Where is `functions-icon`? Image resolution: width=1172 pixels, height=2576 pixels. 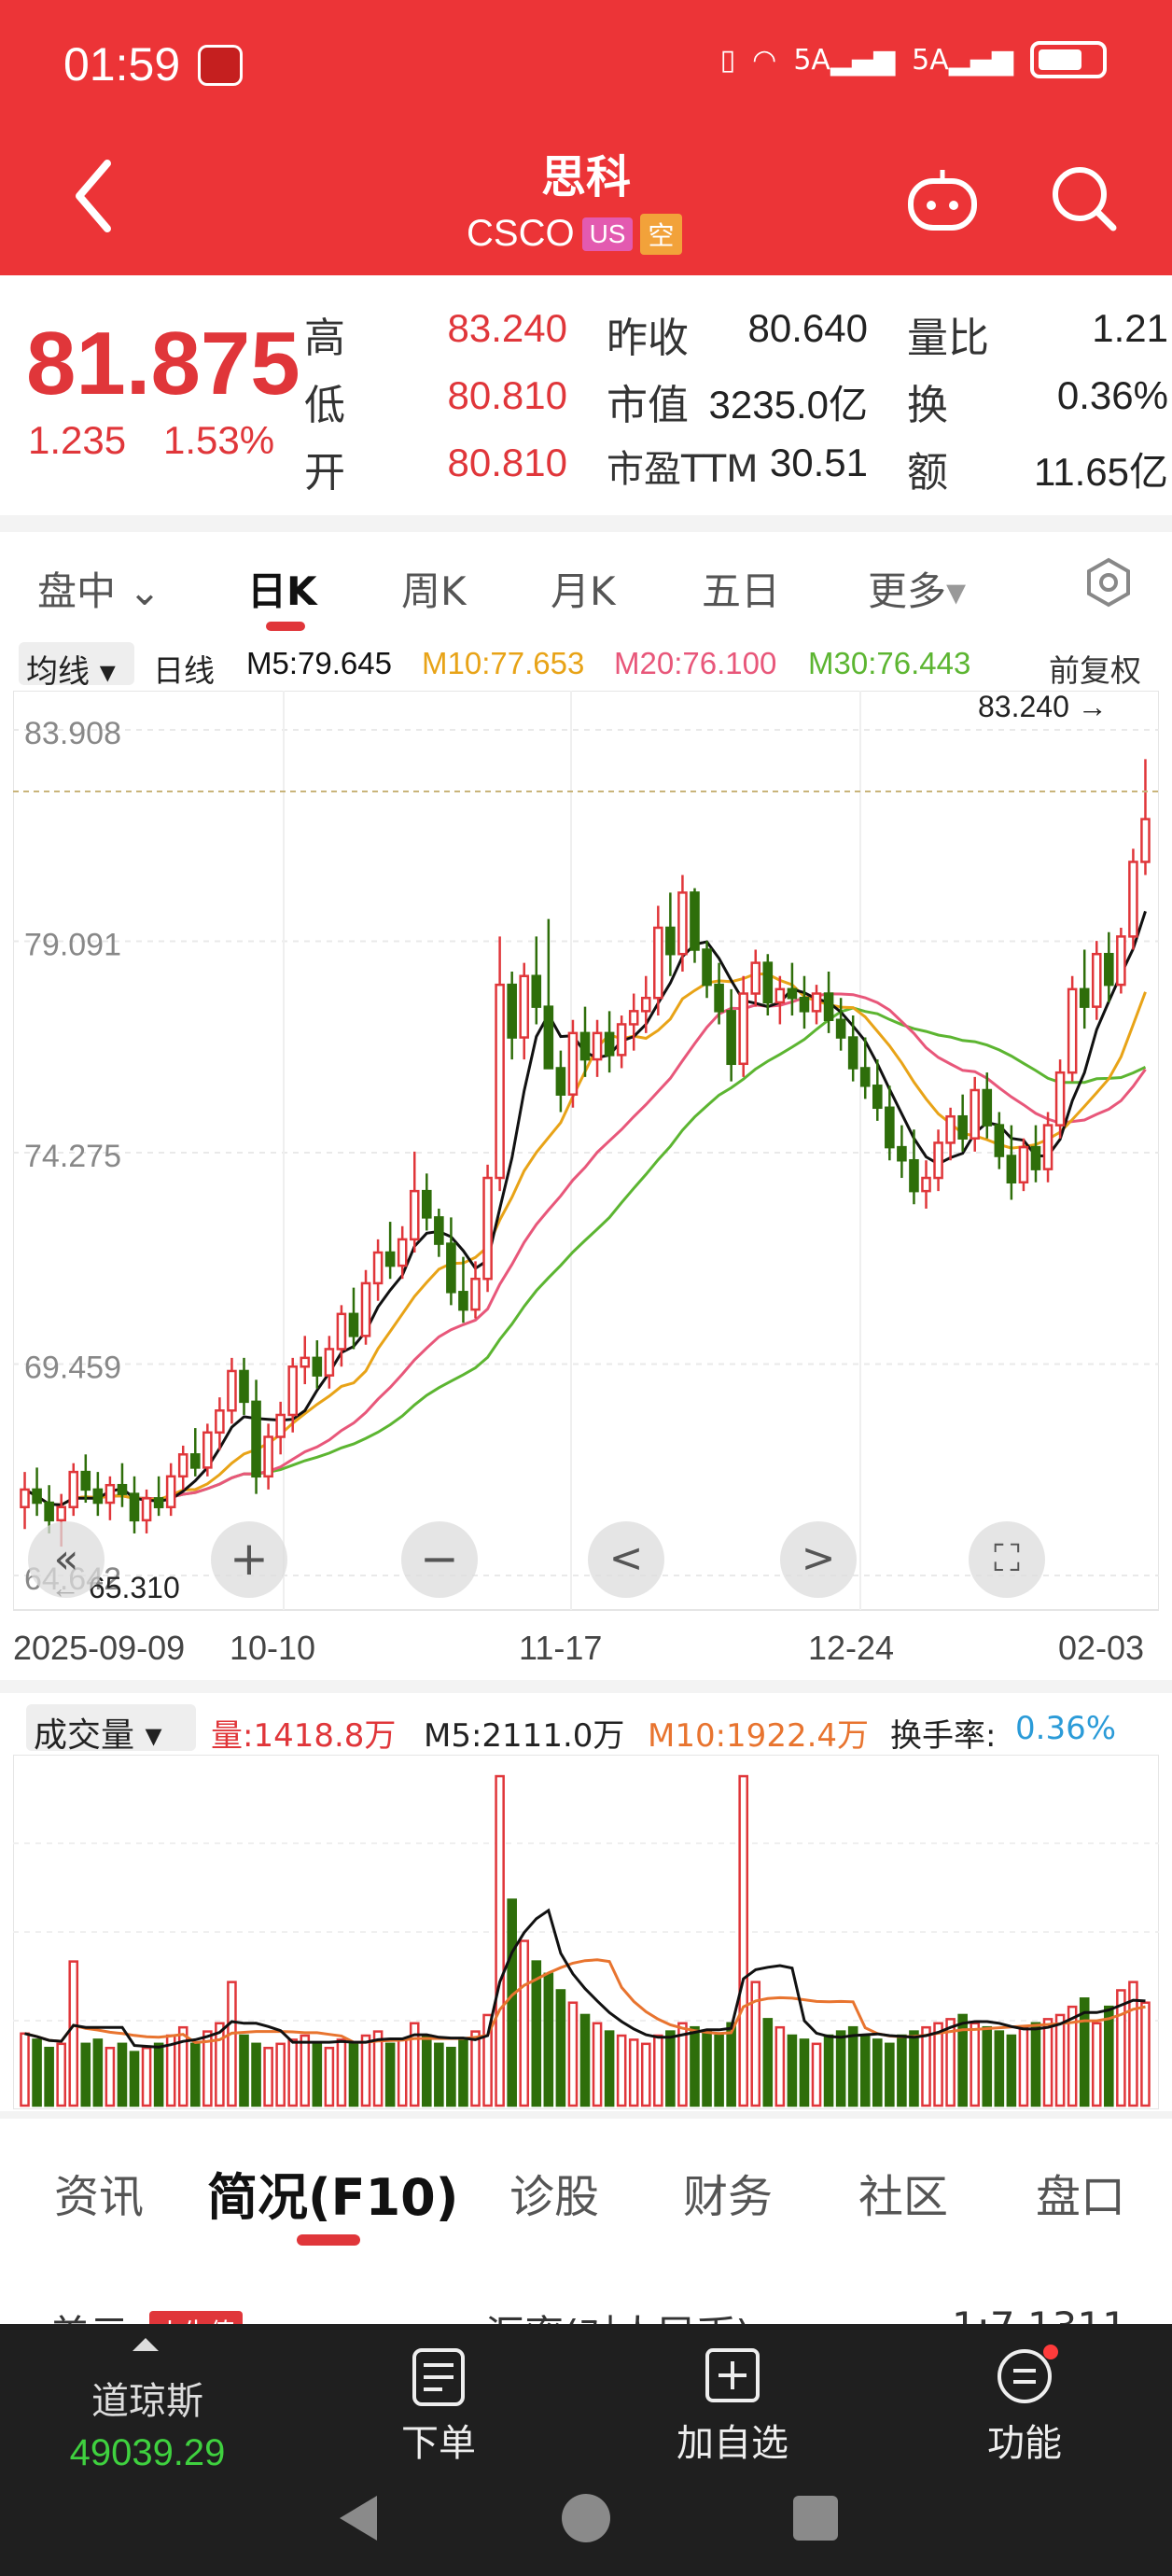
functions-icon is located at coordinates (1030, 2375).